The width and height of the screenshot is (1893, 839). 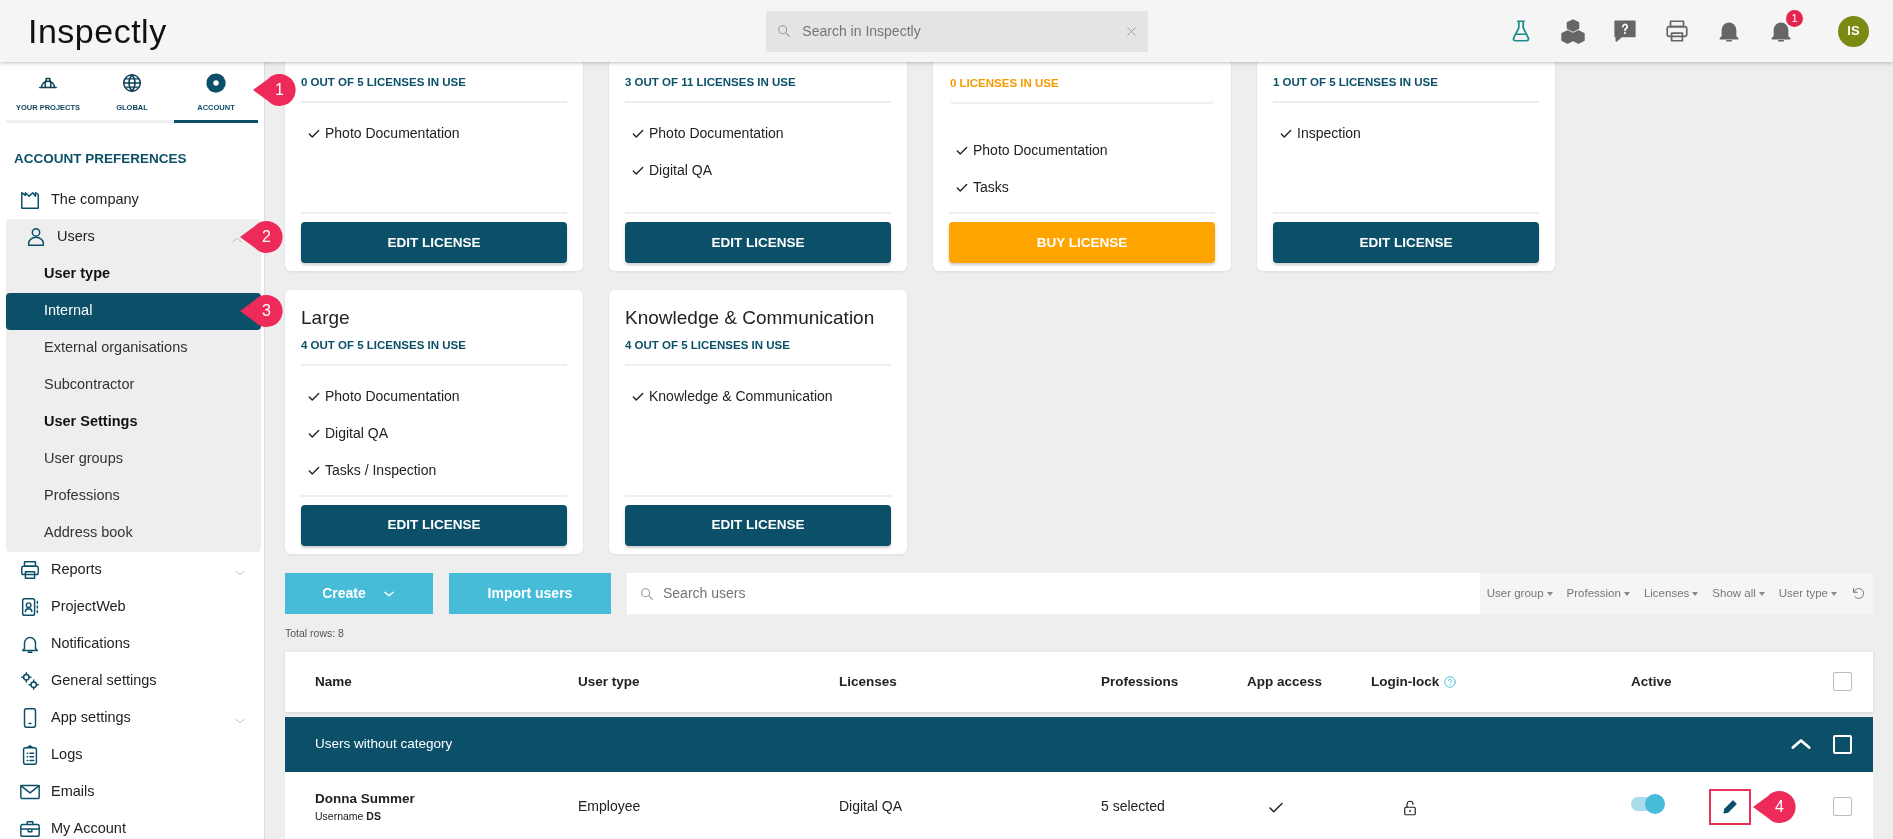 I want to click on sidebar-item: ProjectWeb, so click(x=133, y=607).